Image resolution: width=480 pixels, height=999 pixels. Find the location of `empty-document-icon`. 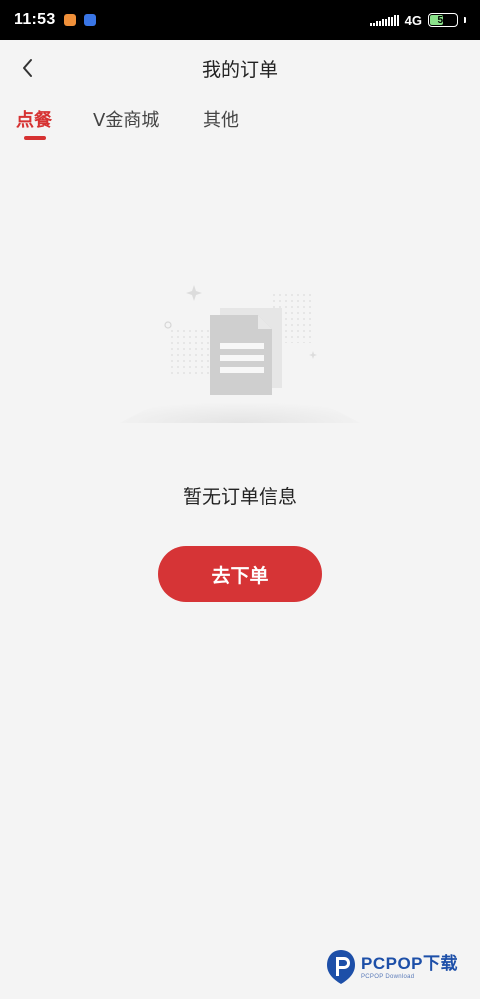

empty-document-icon is located at coordinates (240, 355).